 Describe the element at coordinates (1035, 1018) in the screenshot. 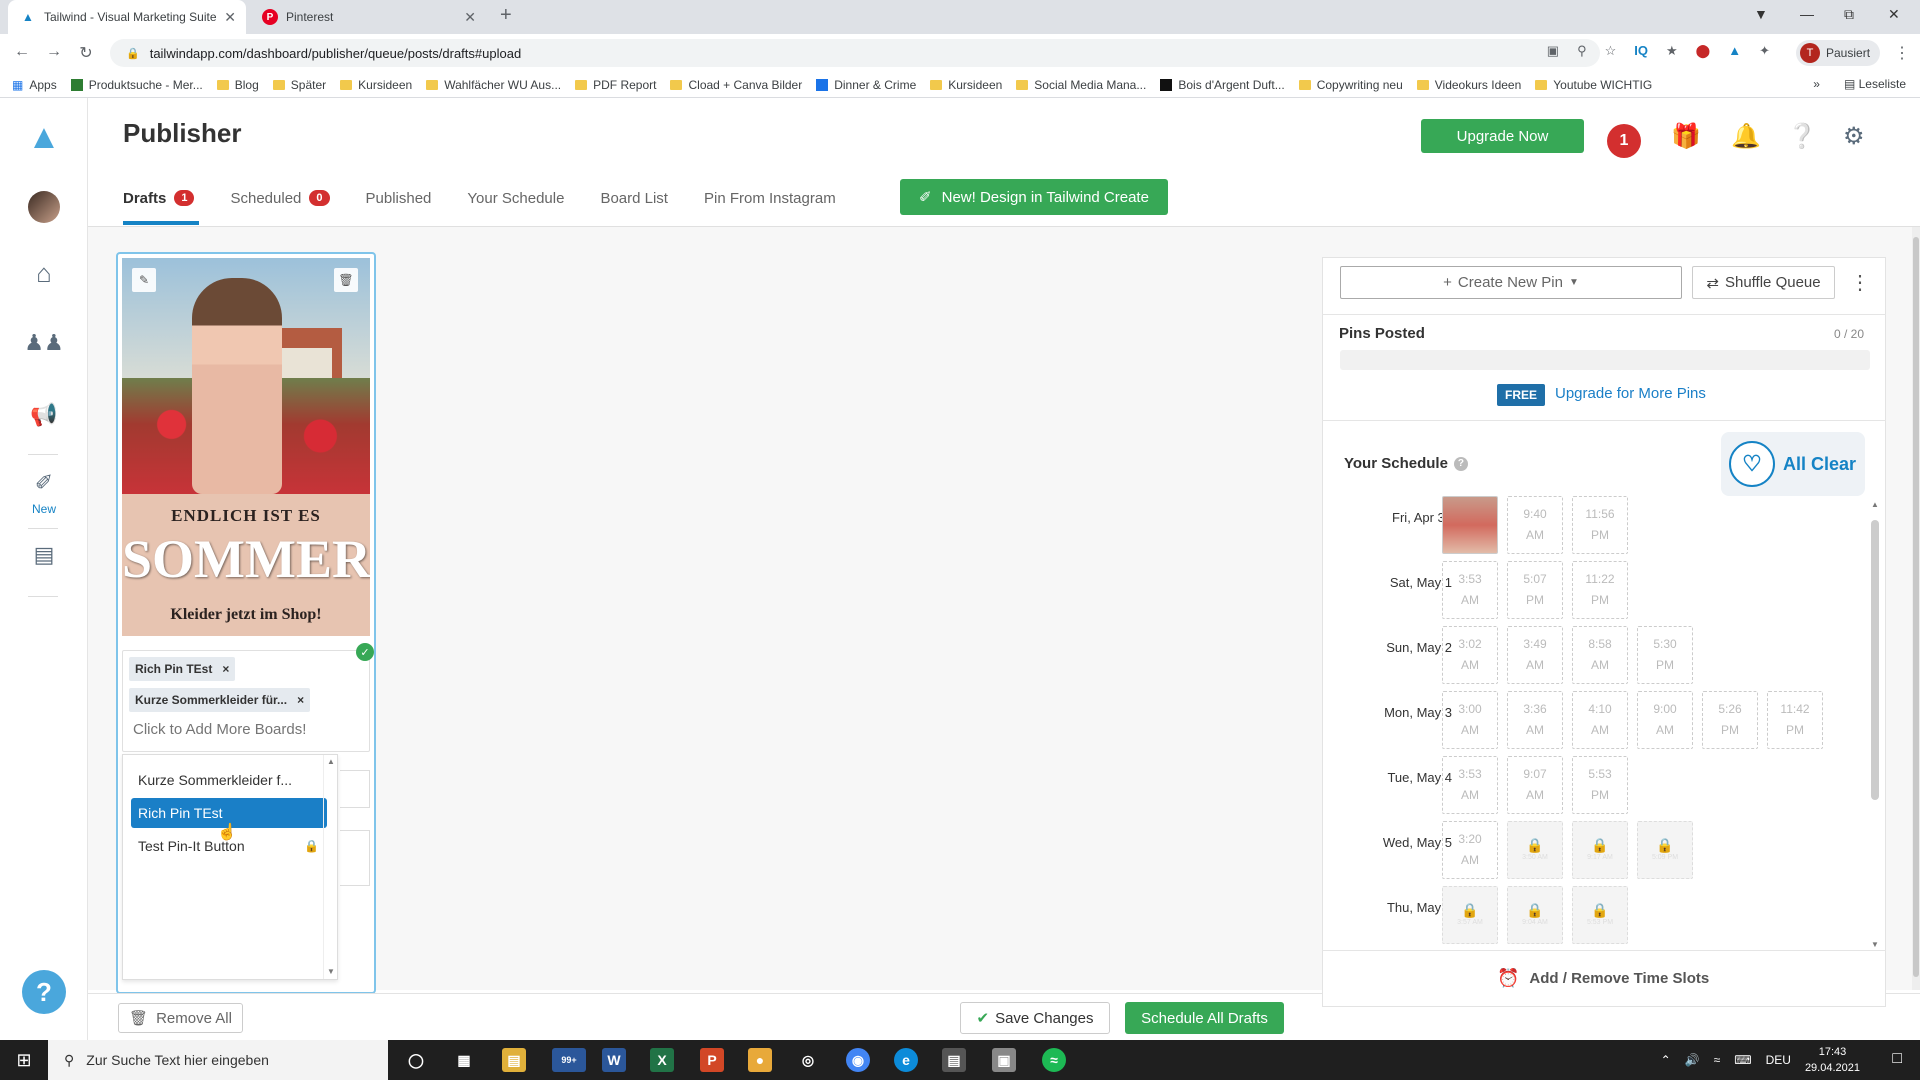

I see `save-changes-button: ✔ Save Changes` at that location.